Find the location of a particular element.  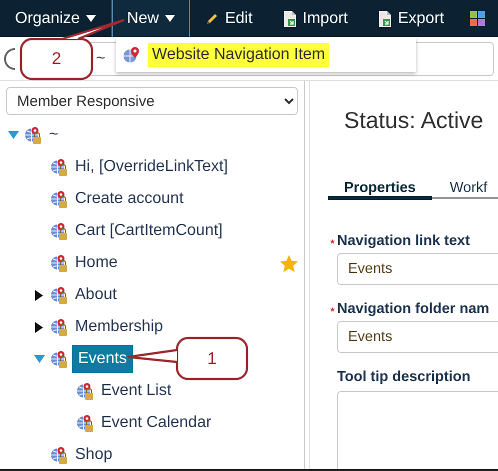

field-label: Navigation link text is located at coordinates (403, 241).